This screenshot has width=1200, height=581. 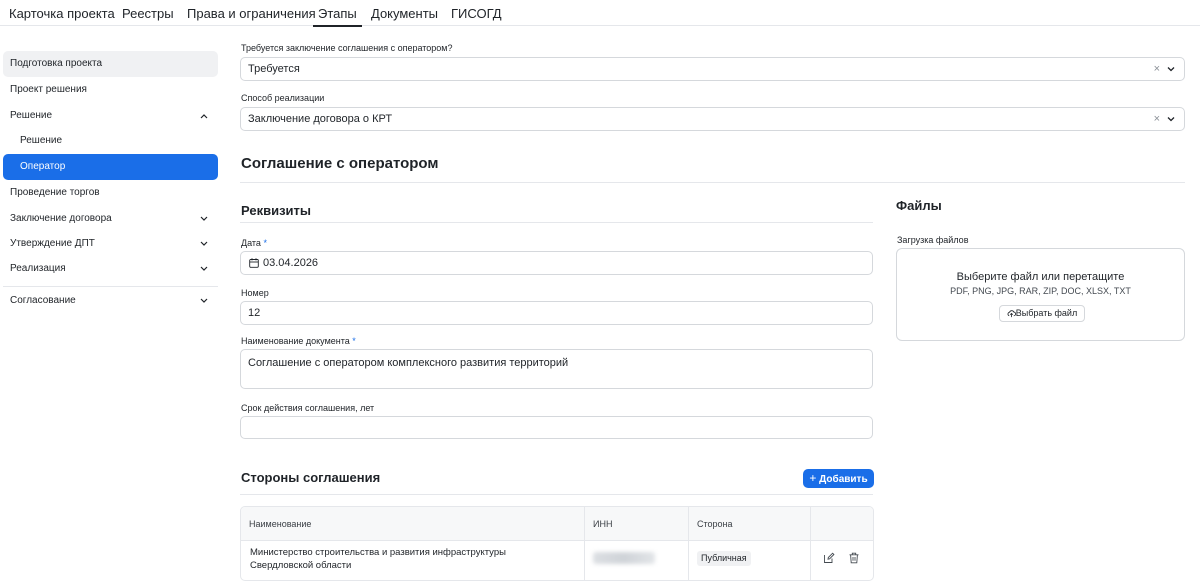 What do you see at coordinates (48, 89) in the screenshot?
I see `sidebar-item-label: Проект решения` at bounding box center [48, 89].